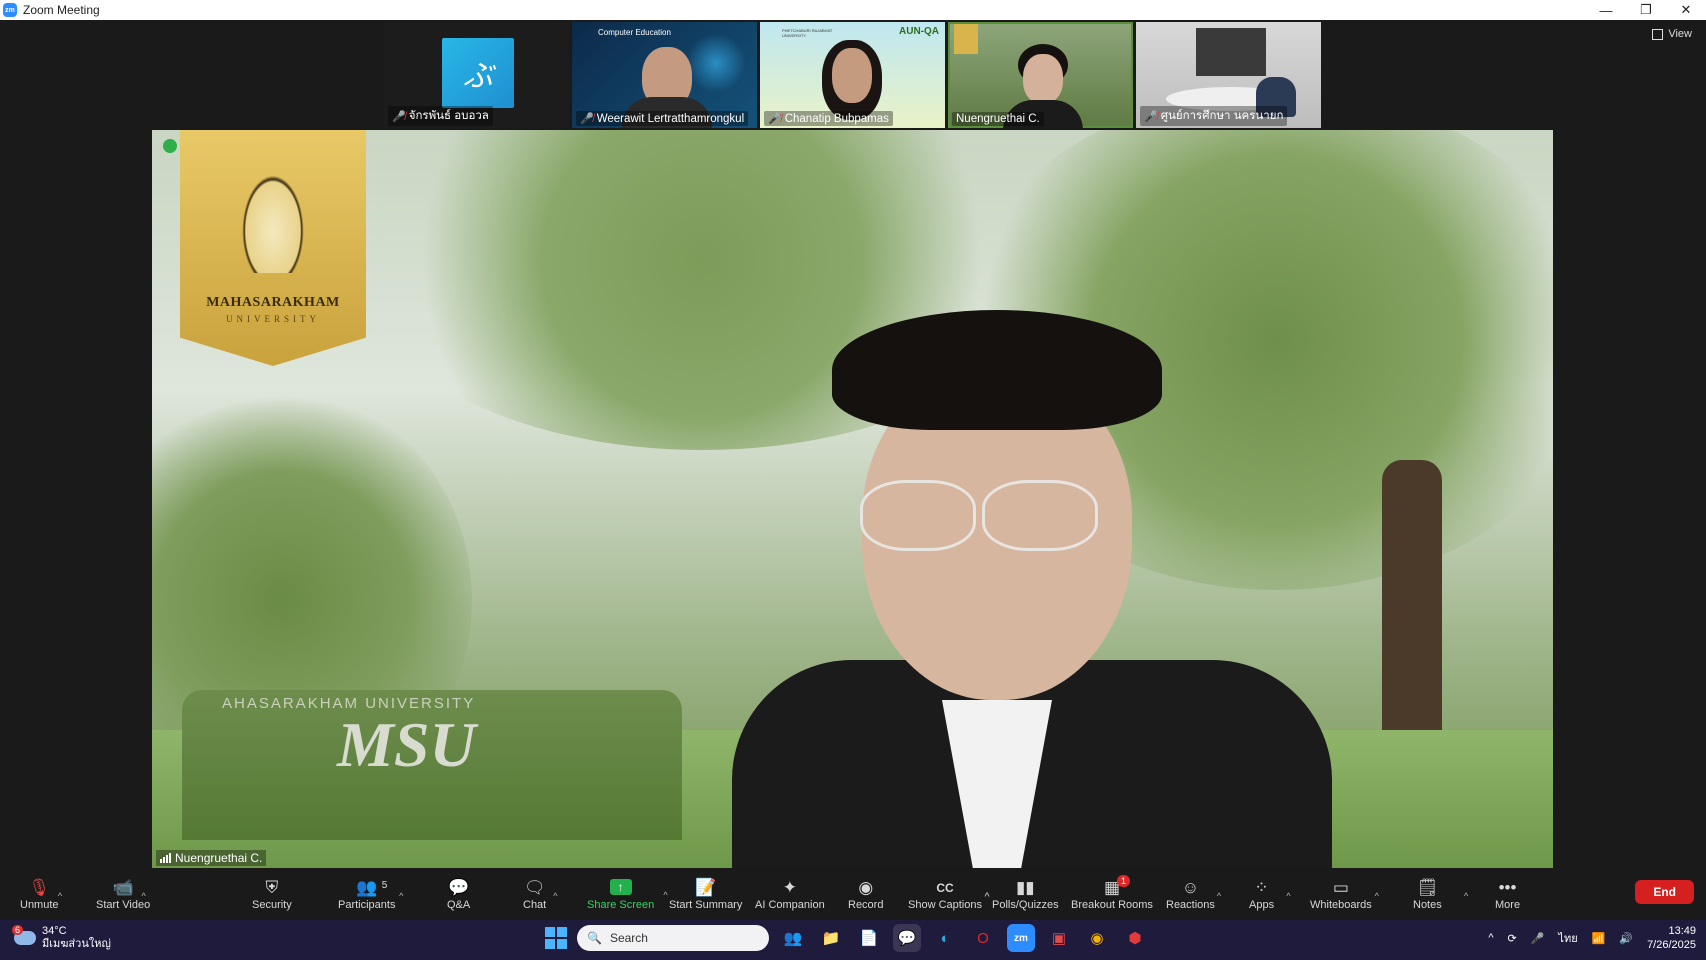 This screenshot has width=1706, height=960. What do you see at coordinates (1686, 10) in the screenshot?
I see `close-button: ✕` at bounding box center [1686, 10].